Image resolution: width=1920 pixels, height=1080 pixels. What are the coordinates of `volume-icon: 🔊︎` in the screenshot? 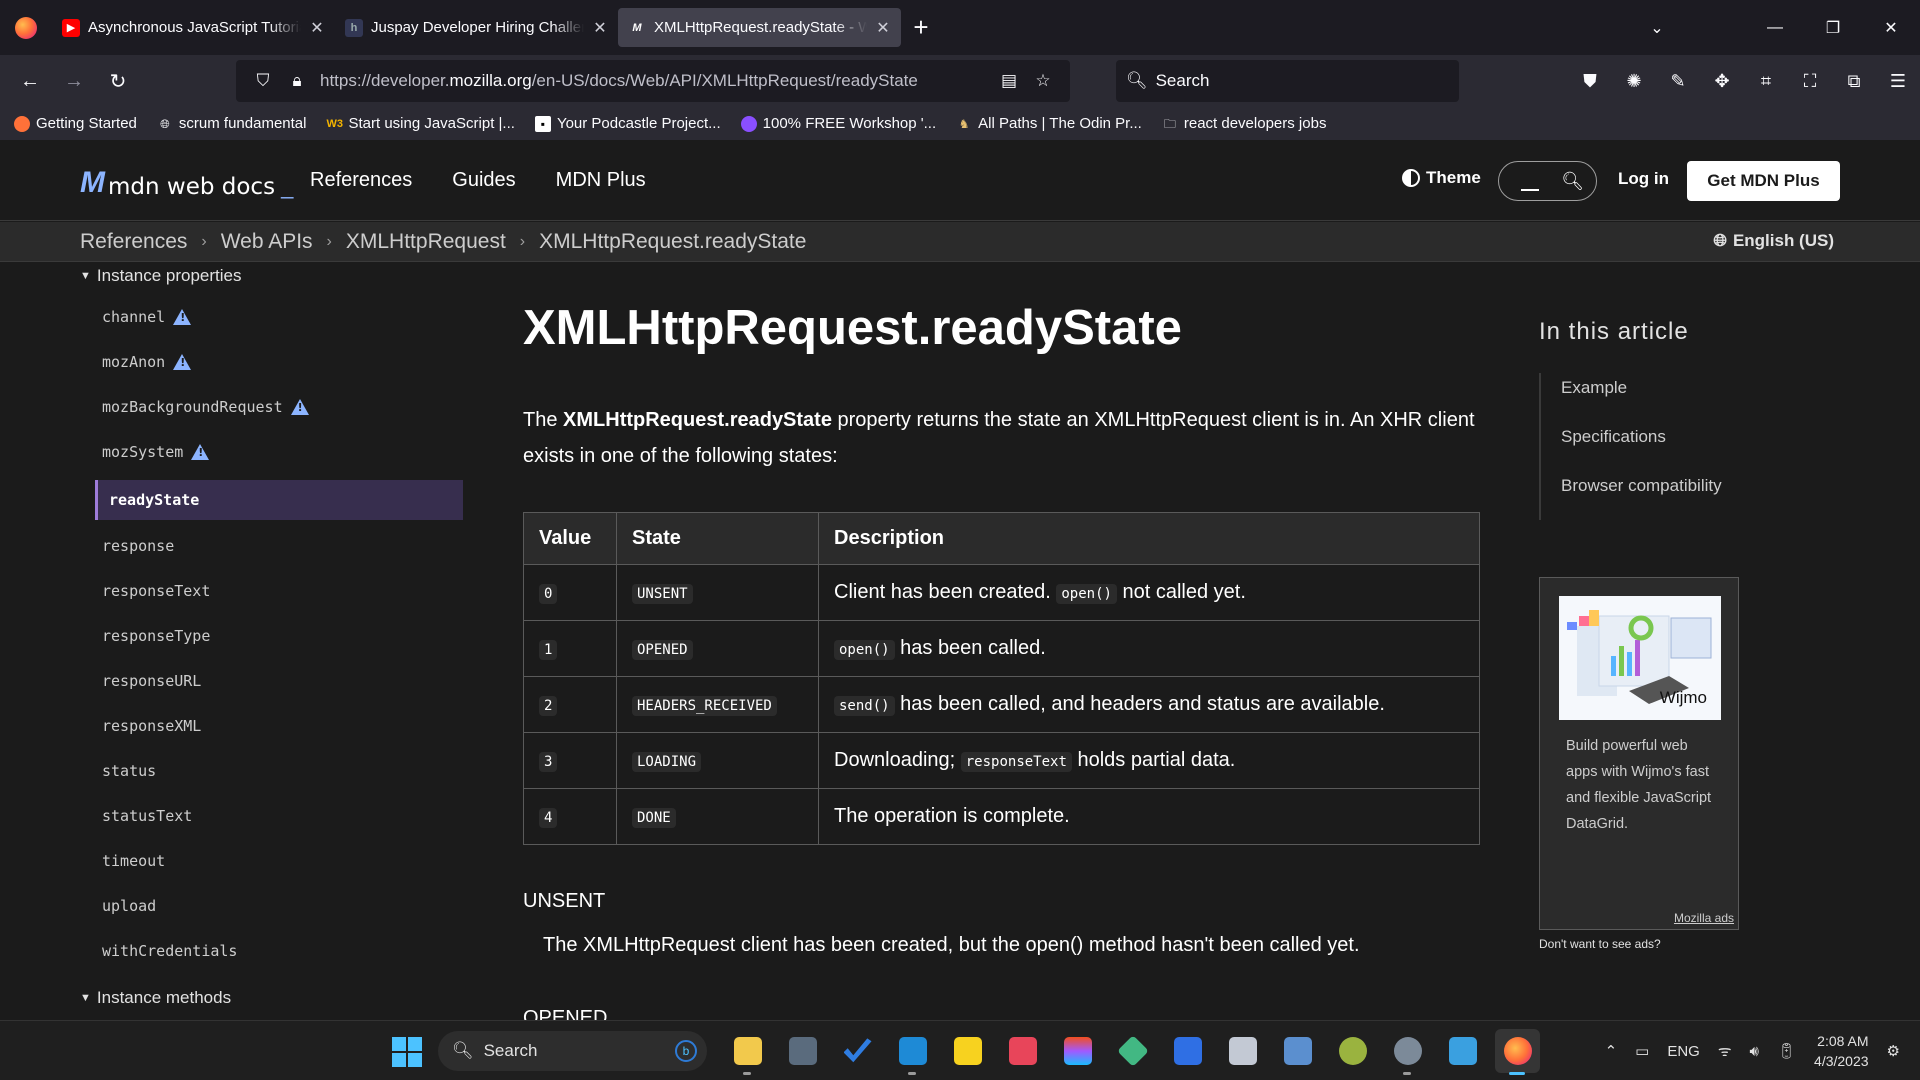 It's located at (1754, 1051).